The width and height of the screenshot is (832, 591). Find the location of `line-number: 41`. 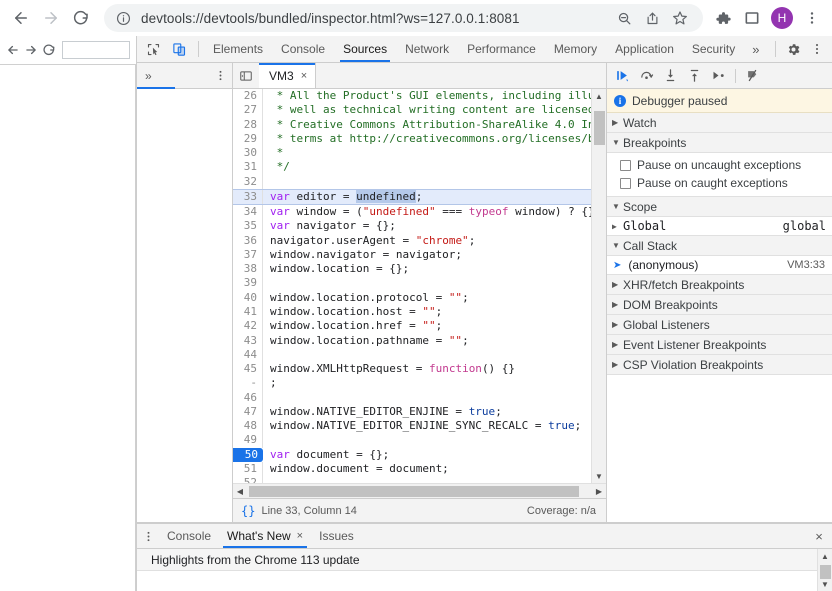

line-number: 41 is located at coordinates (248, 312).